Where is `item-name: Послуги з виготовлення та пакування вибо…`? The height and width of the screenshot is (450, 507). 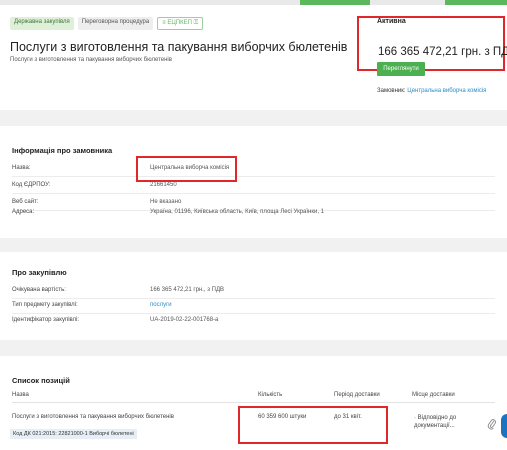
item-name: Послуги з виготовлення та пакування вибо… is located at coordinates (93, 417).